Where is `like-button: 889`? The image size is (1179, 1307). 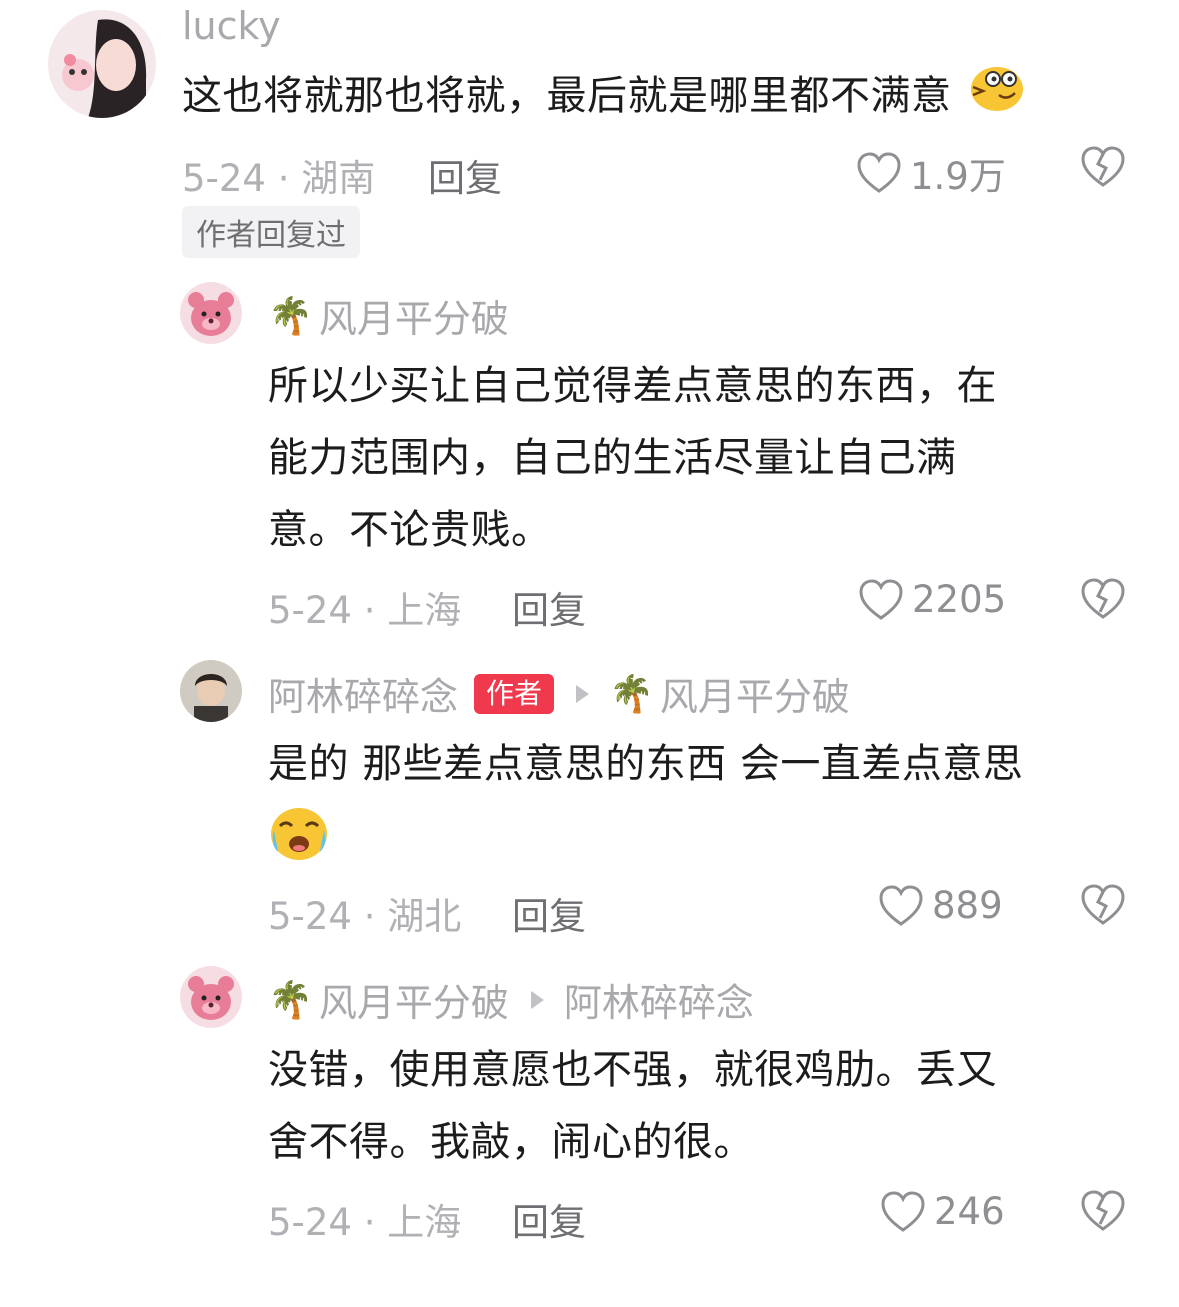 like-button: 889 is located at coordinates (940, 905).